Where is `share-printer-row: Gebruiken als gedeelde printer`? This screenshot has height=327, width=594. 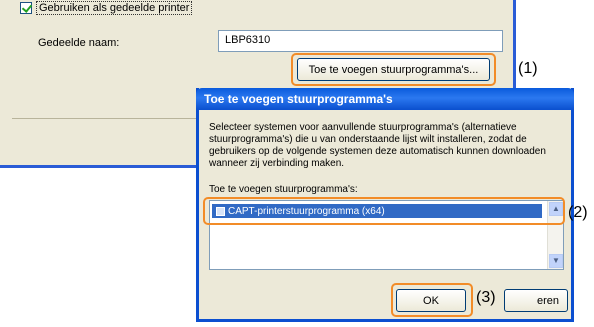
share-printer-row: Gebruiken als gedeelde printer is located at coordinates (106, 8).